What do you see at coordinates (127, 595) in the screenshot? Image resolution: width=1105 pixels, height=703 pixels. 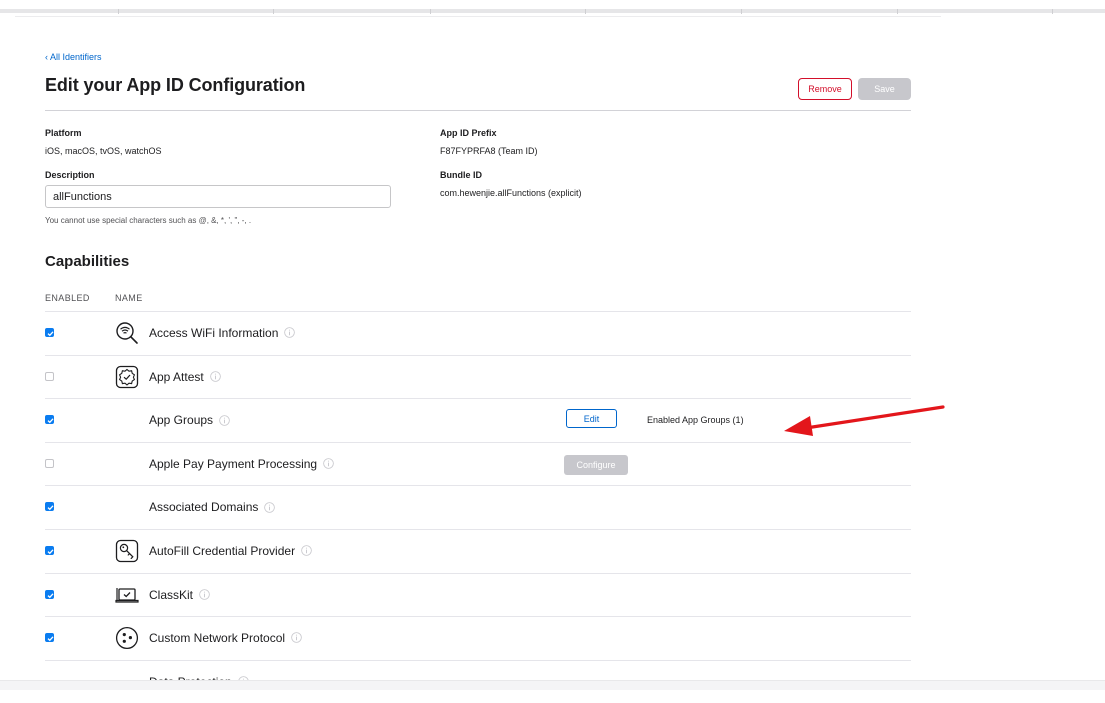 I see `classkit-icon` at bounding box center [127, 595].